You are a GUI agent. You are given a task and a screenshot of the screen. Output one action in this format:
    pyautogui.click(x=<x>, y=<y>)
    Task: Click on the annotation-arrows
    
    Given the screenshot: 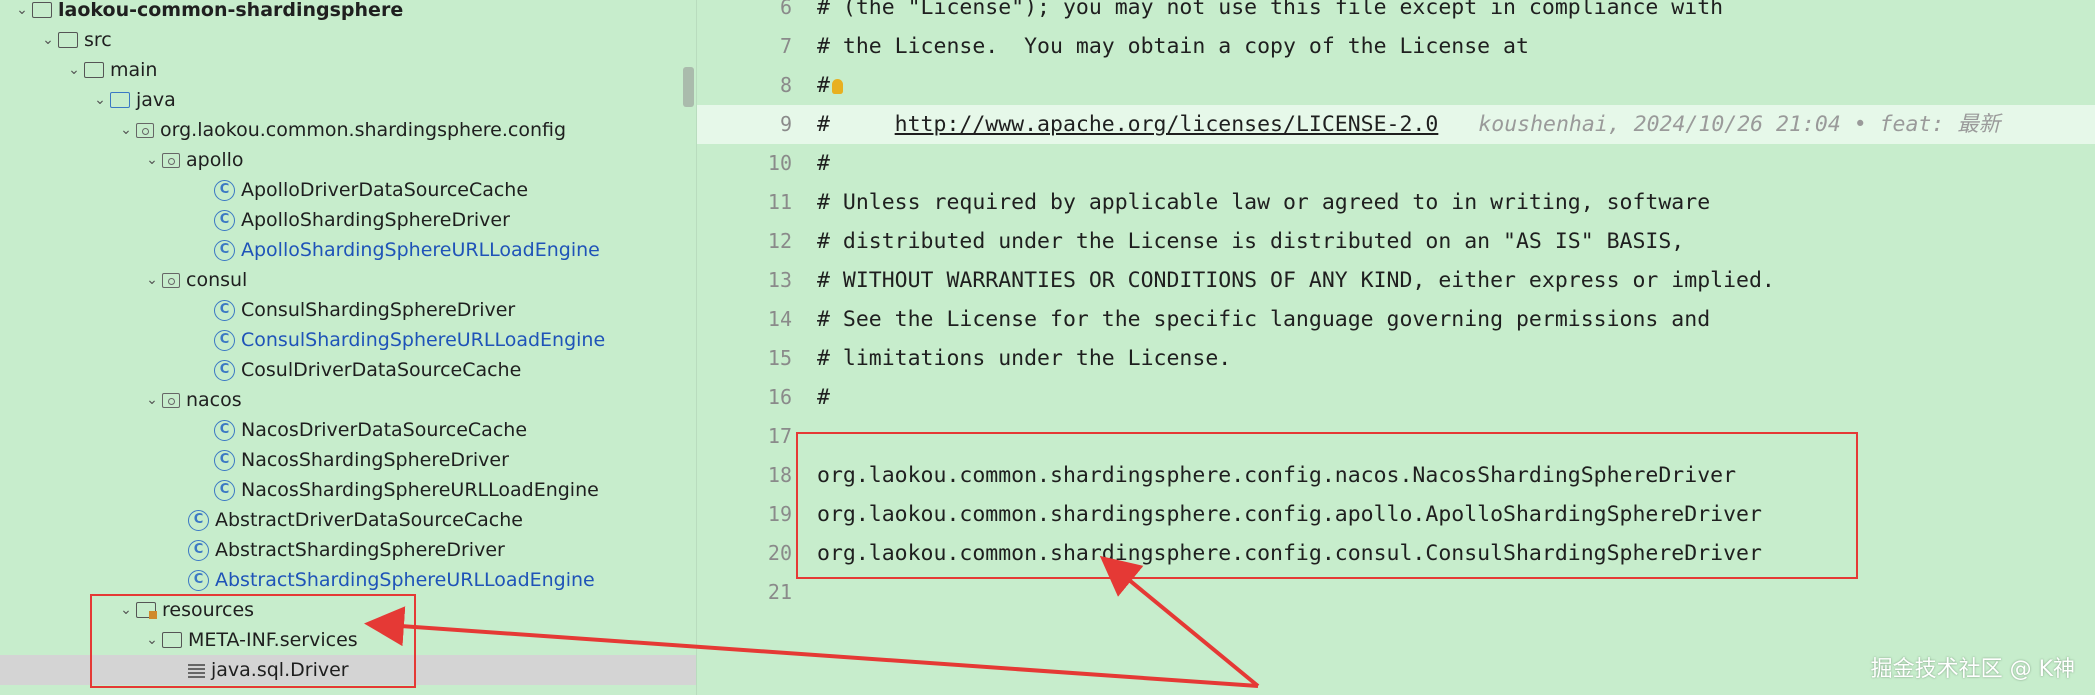 What is the action you would take?
    pyautogui.click(x=812, y=621)
    